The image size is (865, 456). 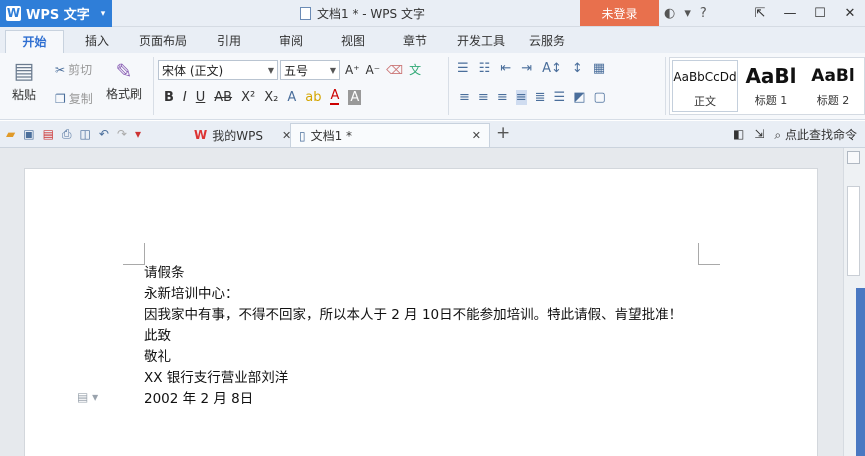 I want to click on maximize-button: ☐, so click(x=820, y=13).